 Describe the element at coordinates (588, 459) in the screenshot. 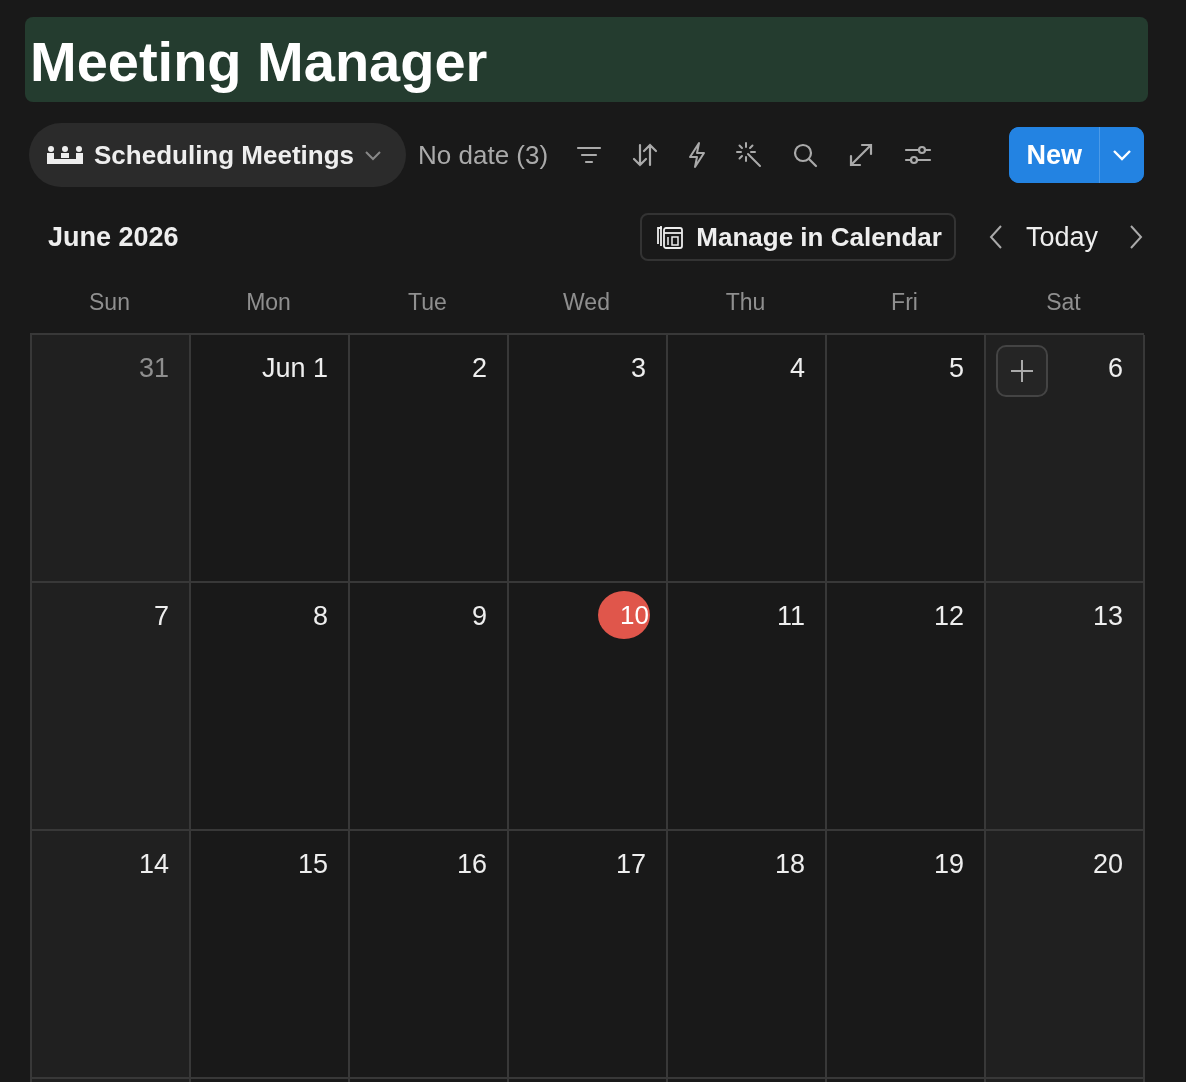

I see `day-cell: 3` at that location.